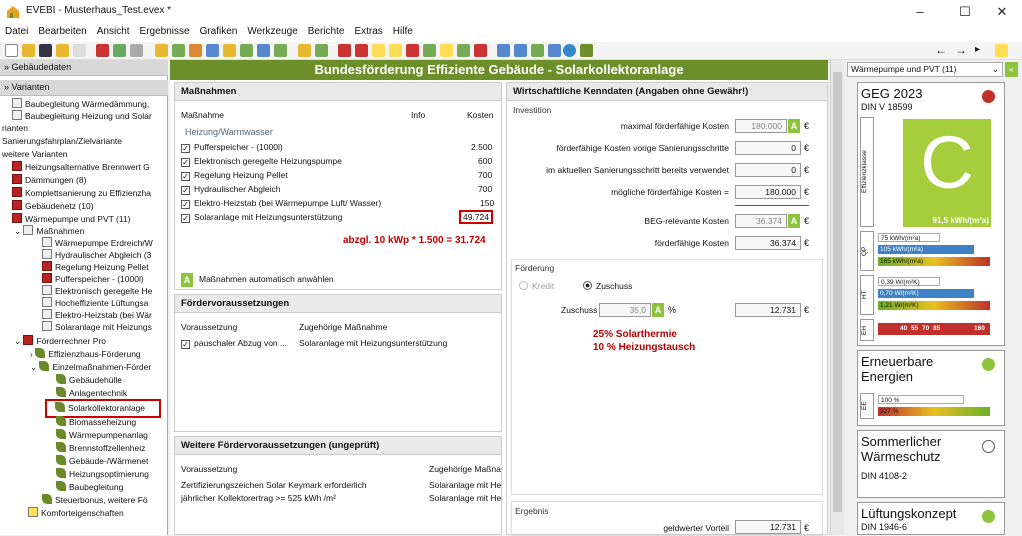  What do you see at coordinates (96, 255) in the screenshot?
I see `tree-item-hydraulischer: Hydraulischer Abgleich (3` at bounding box center [96, 255].